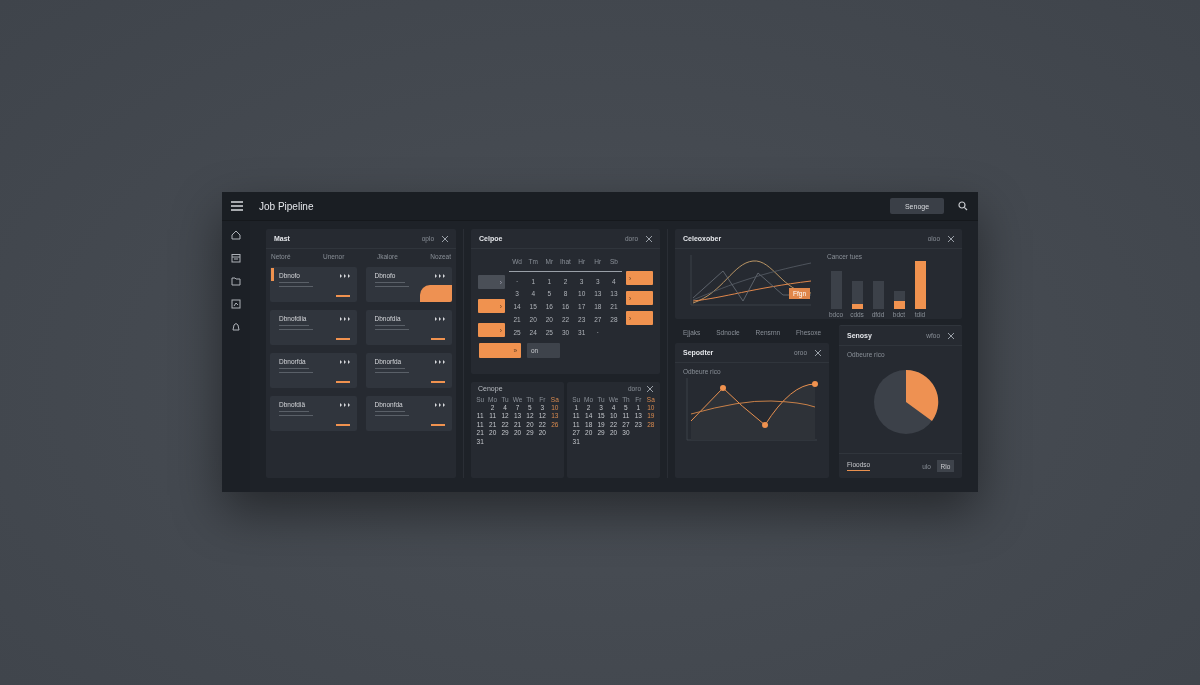  I want to click on menu-icon, so click(237, 206).